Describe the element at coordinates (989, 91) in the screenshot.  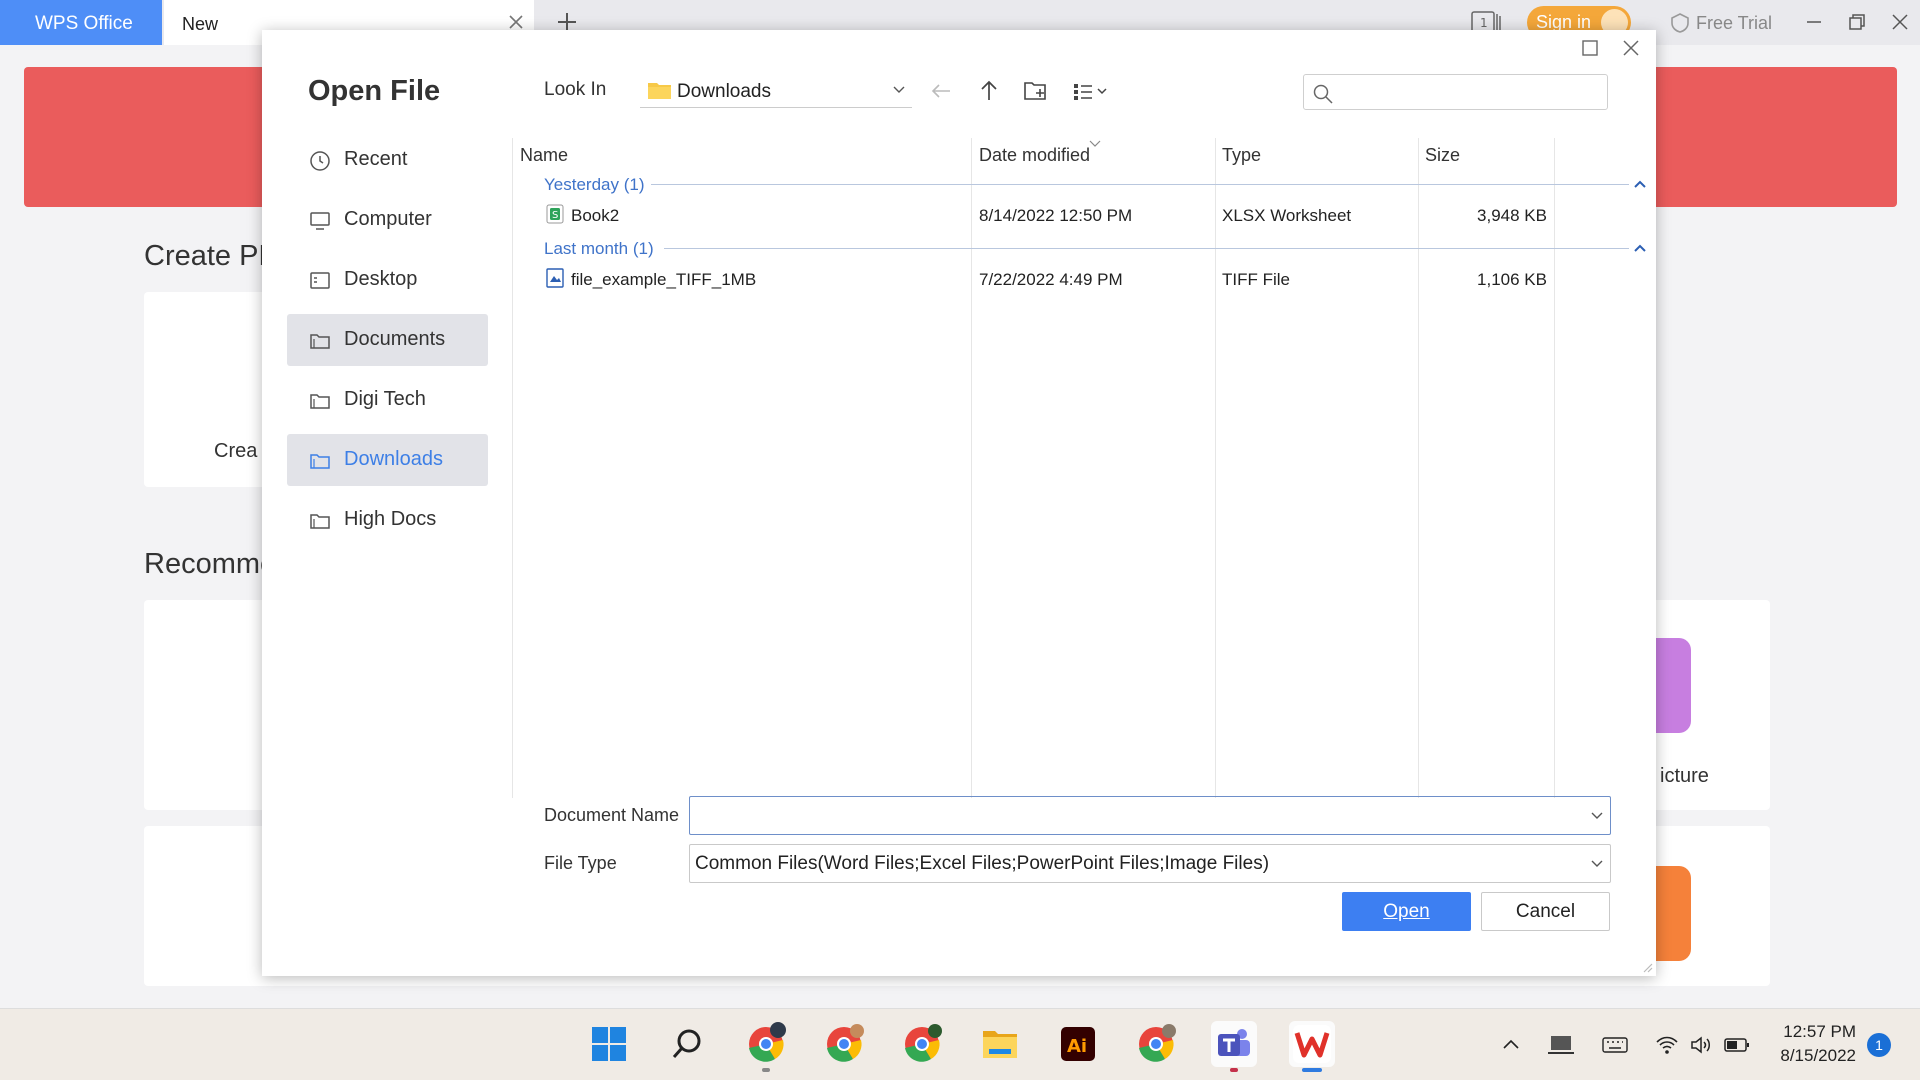
I see `up-folder-icon` at that location.